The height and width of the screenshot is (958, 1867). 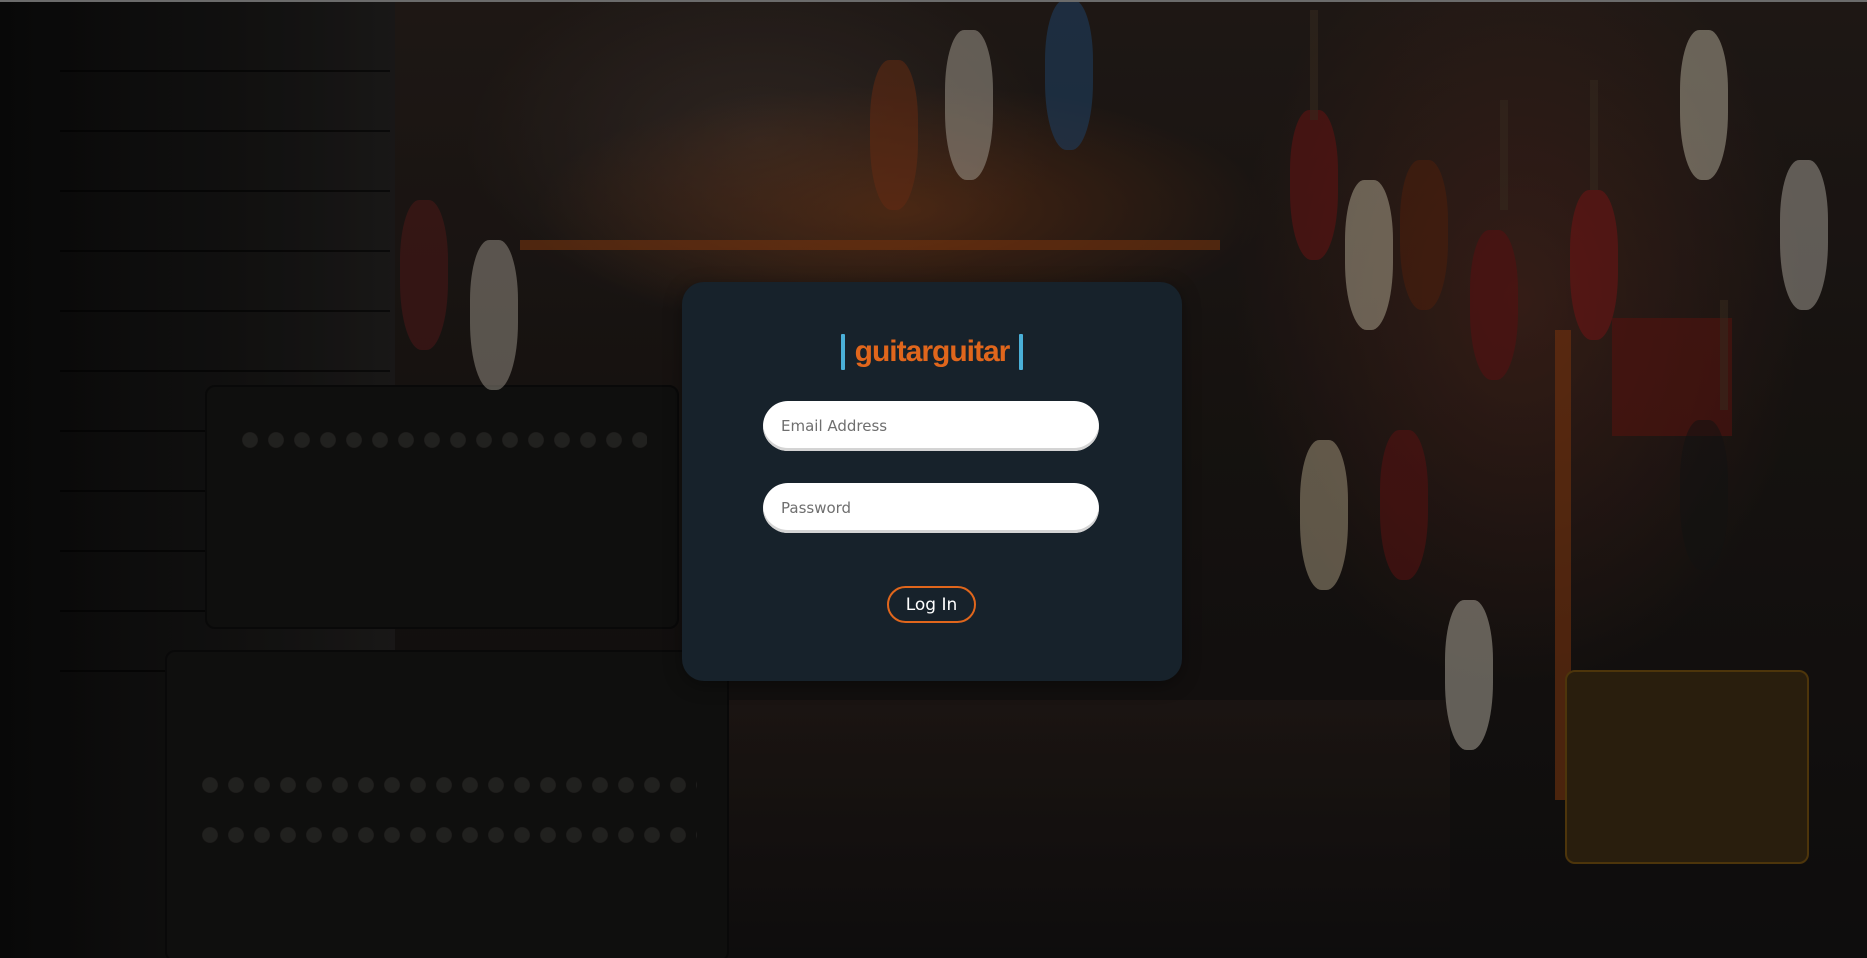 I want to click on login-card: guitarguitar Log In, so click(x=932, y=481).